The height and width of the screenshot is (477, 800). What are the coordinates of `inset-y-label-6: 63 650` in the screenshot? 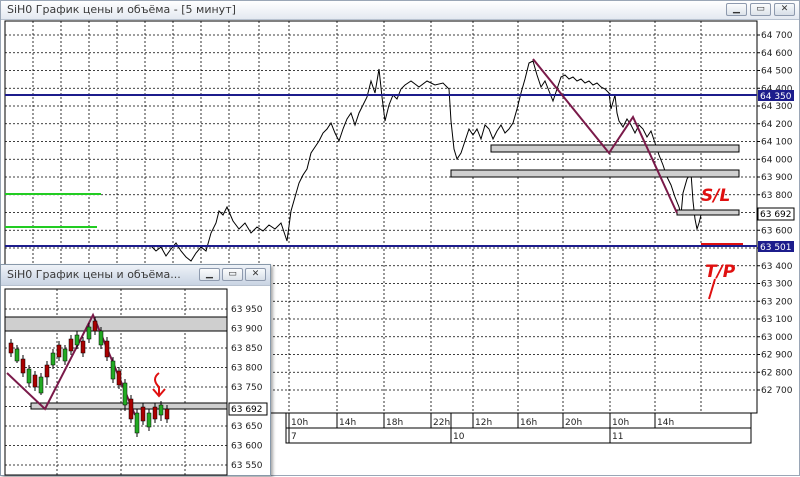 It's located at (247, 427).